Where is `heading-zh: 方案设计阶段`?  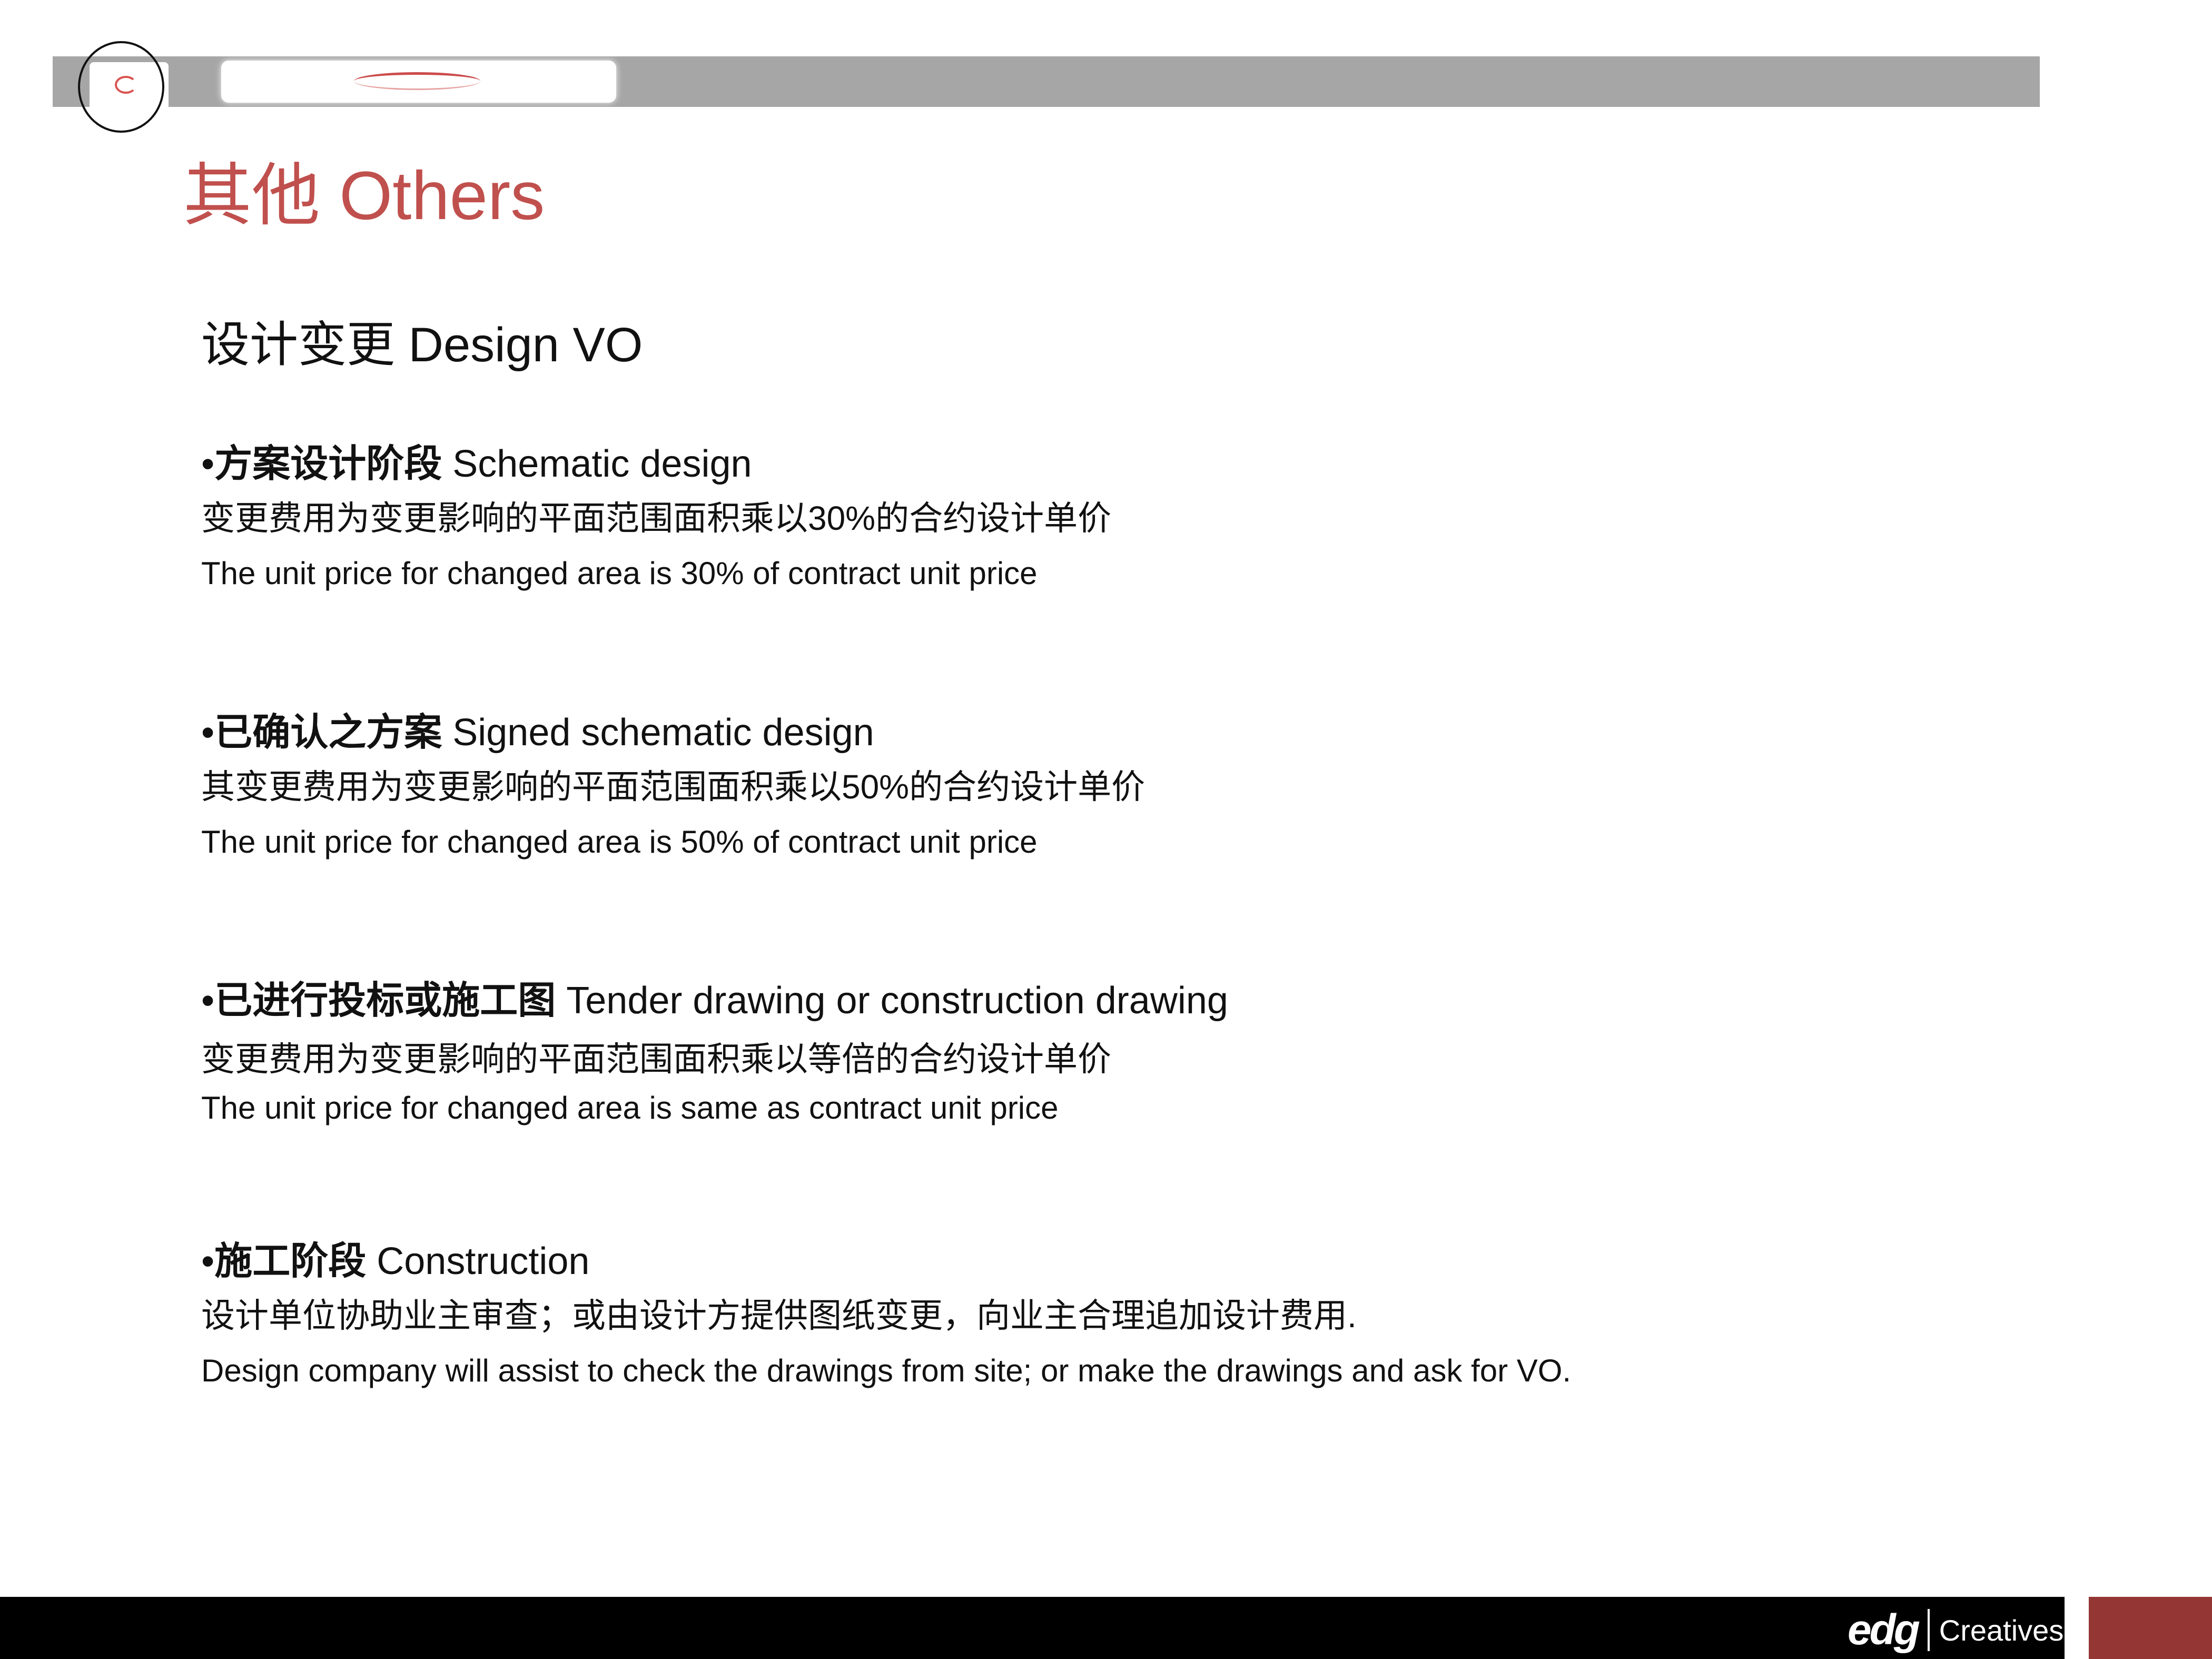
heading-zh: 方案设计阶段 is located at coordinates (328, 464).